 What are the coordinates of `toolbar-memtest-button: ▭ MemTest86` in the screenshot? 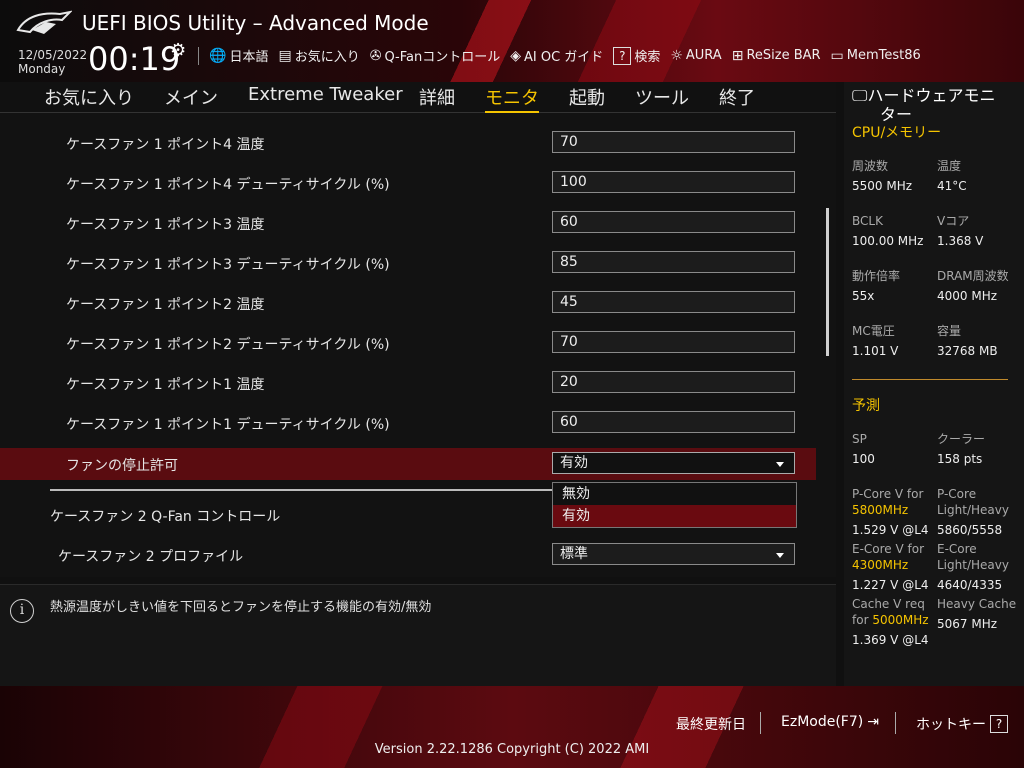 It's located at (876, 56).